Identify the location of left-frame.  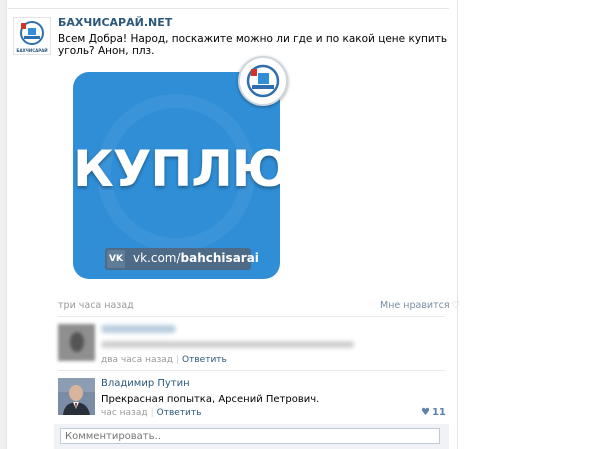
(3, 224).